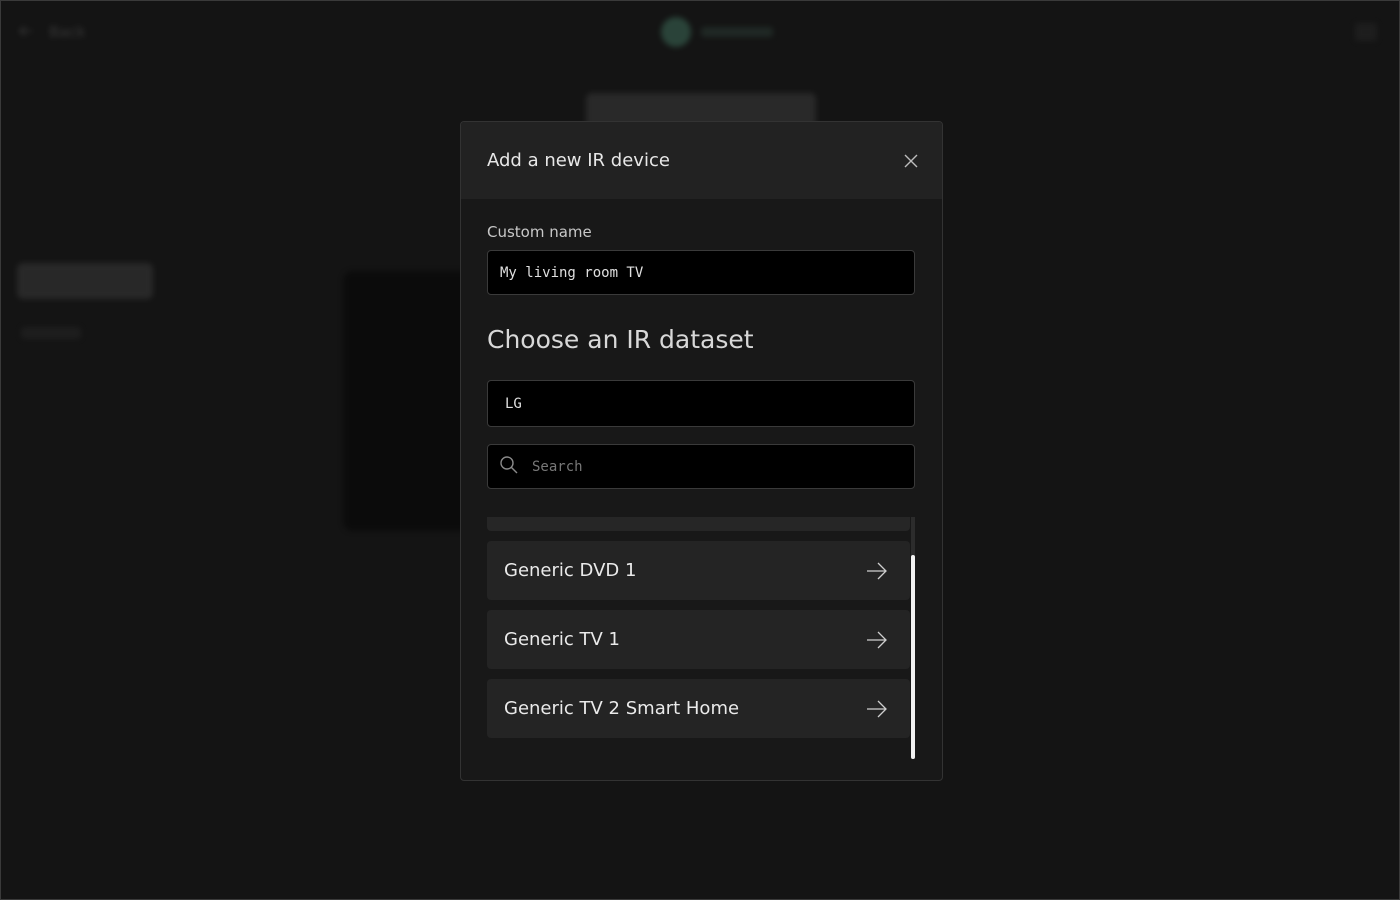  I want to click on list-item-partial, so click(698, 524).